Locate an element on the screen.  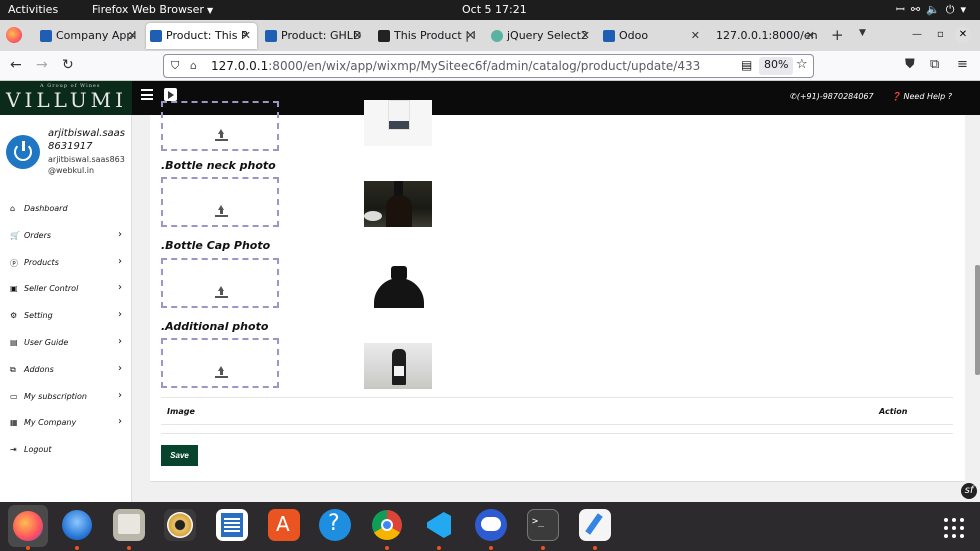
rhythmbox-icon is located at coordinates (180, 525).